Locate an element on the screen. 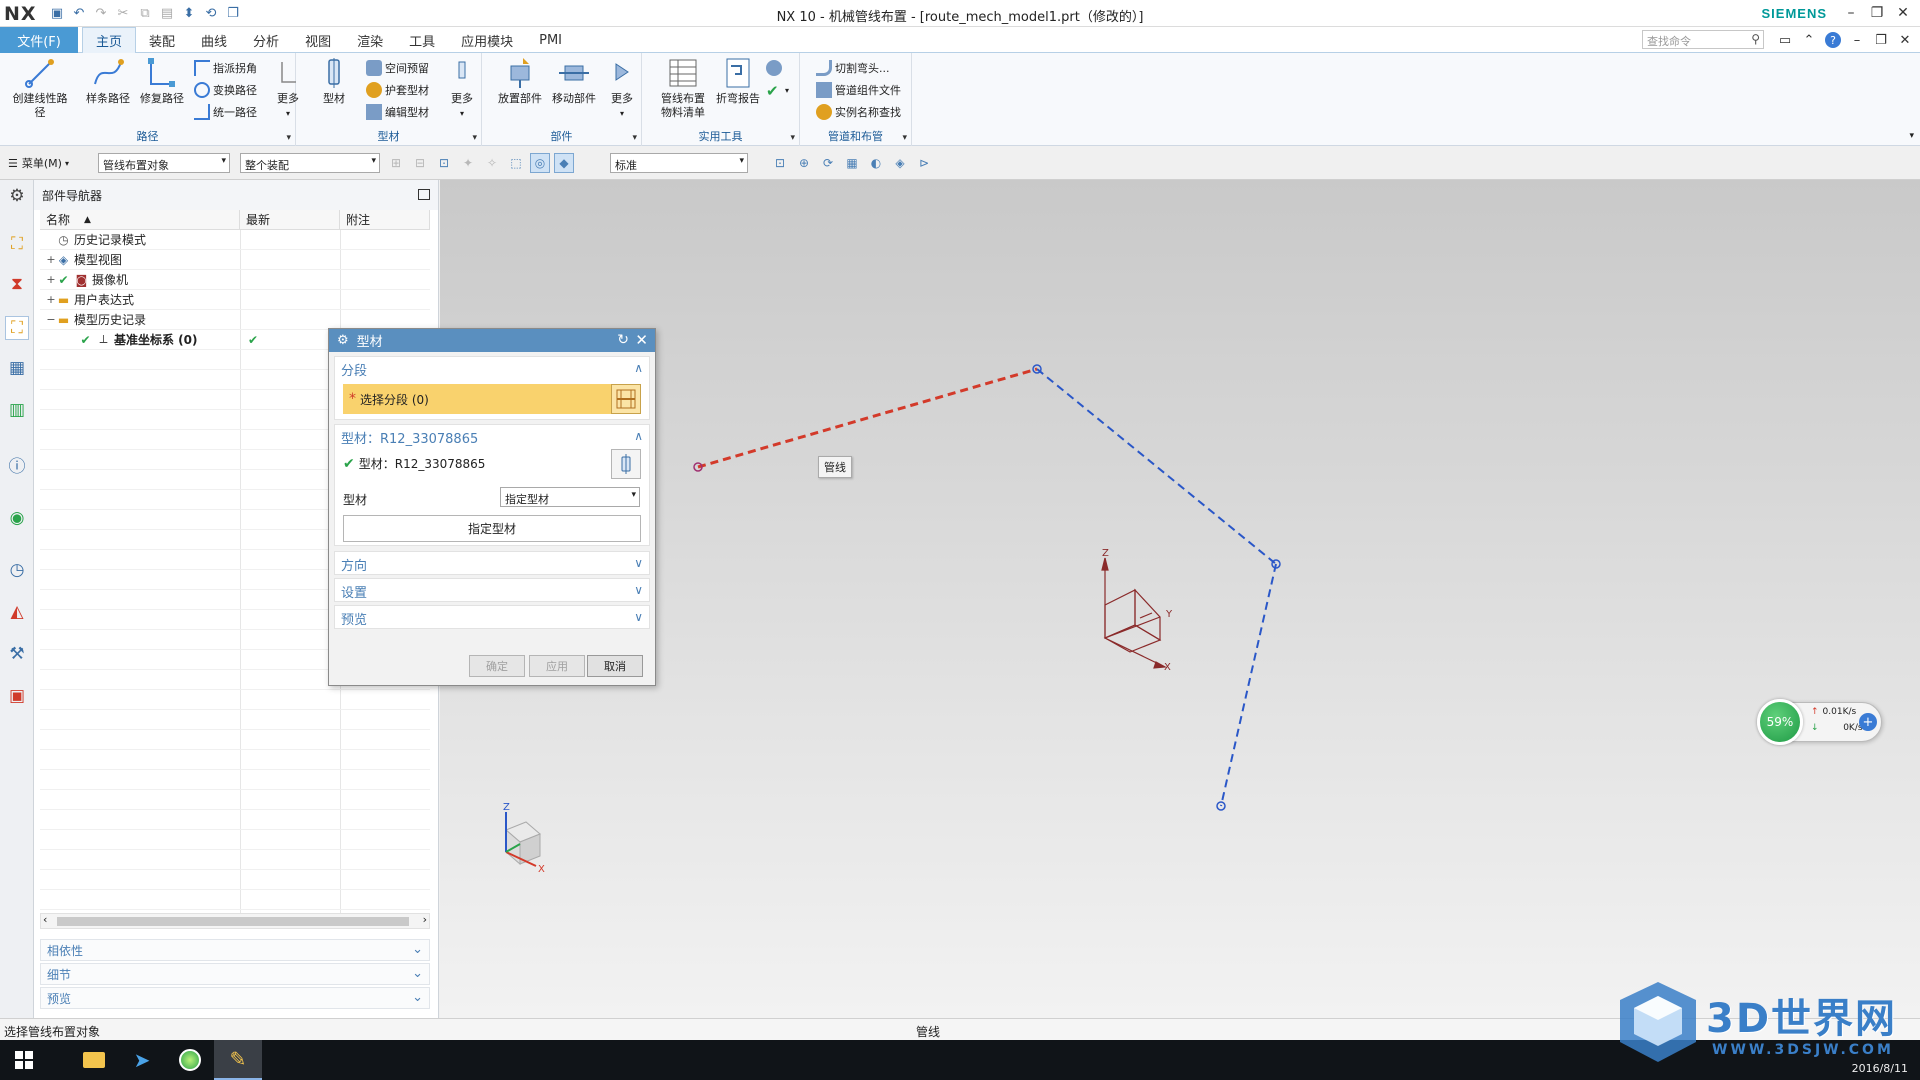 This screenshot has height=1080, width=1920. repair-path-button: 修复路径 is located at coordinates (162, 81).